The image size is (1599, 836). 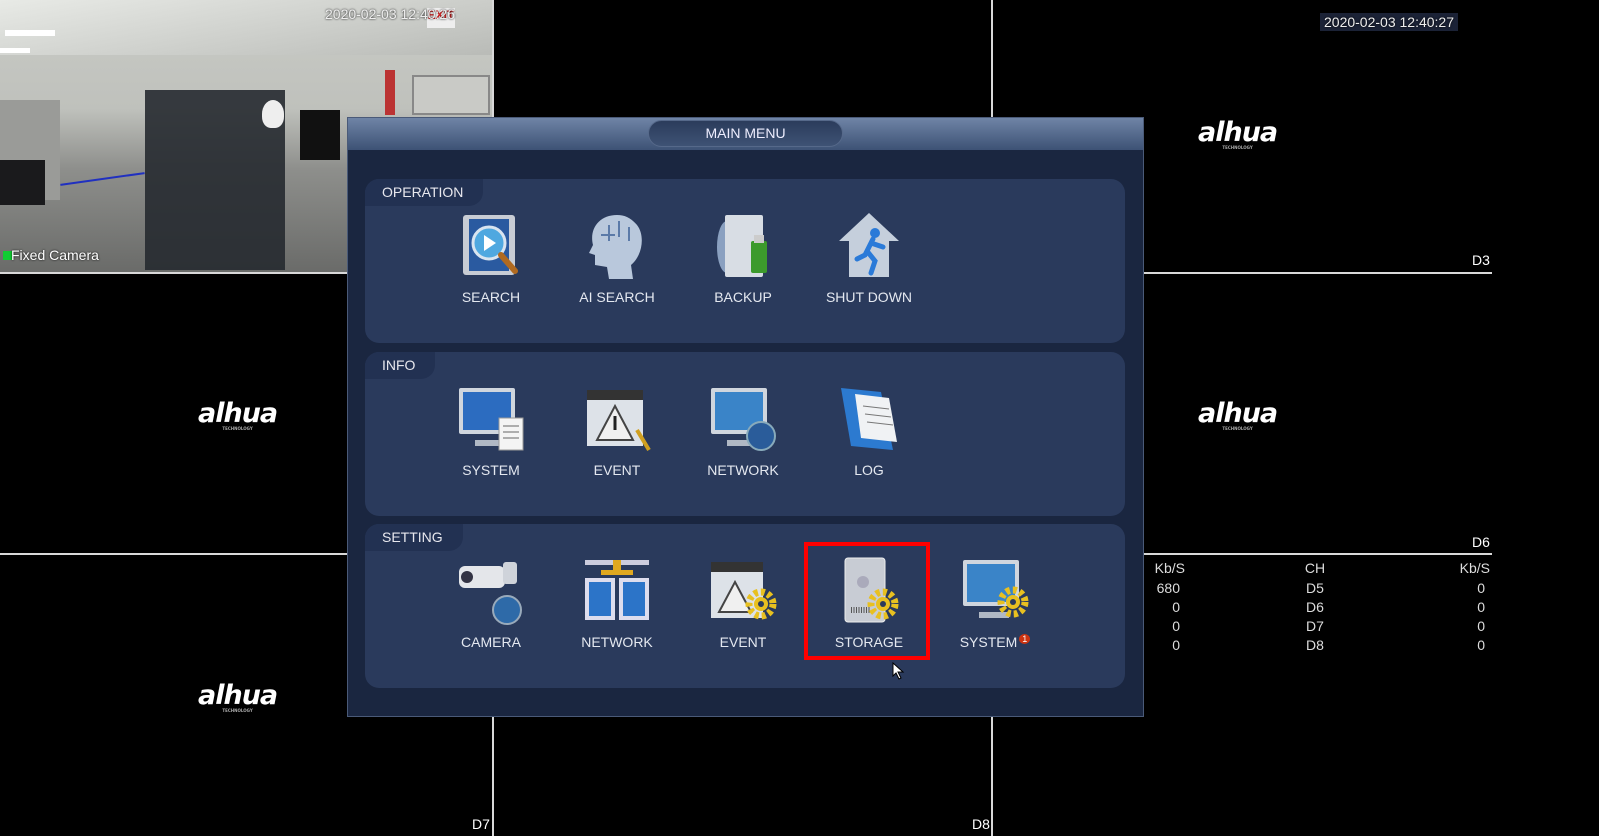 I want to click on menu-item-network: NETWORK, so click(x=617, y=606).